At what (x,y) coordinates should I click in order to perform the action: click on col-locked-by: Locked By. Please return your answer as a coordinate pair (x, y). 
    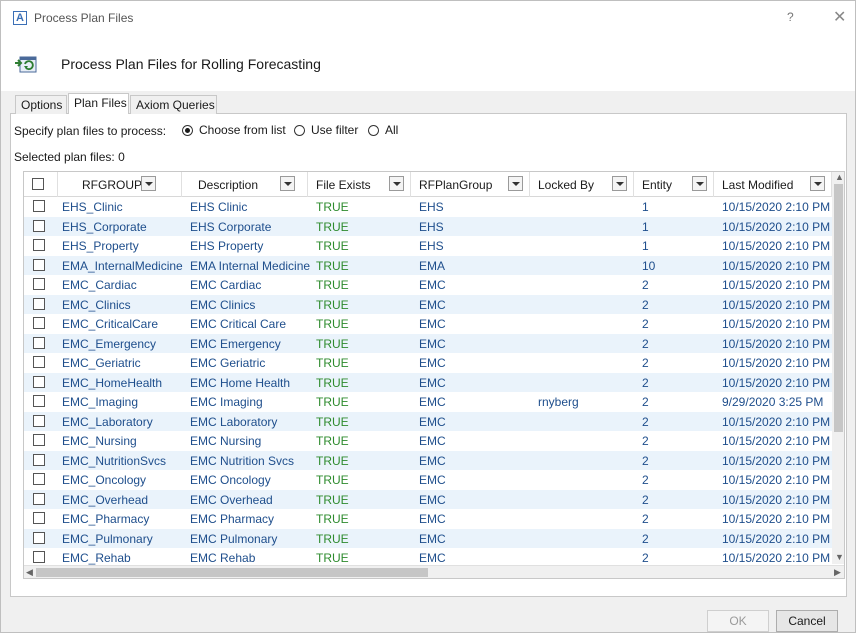
    Looking at the image, I should click on (582, 184).